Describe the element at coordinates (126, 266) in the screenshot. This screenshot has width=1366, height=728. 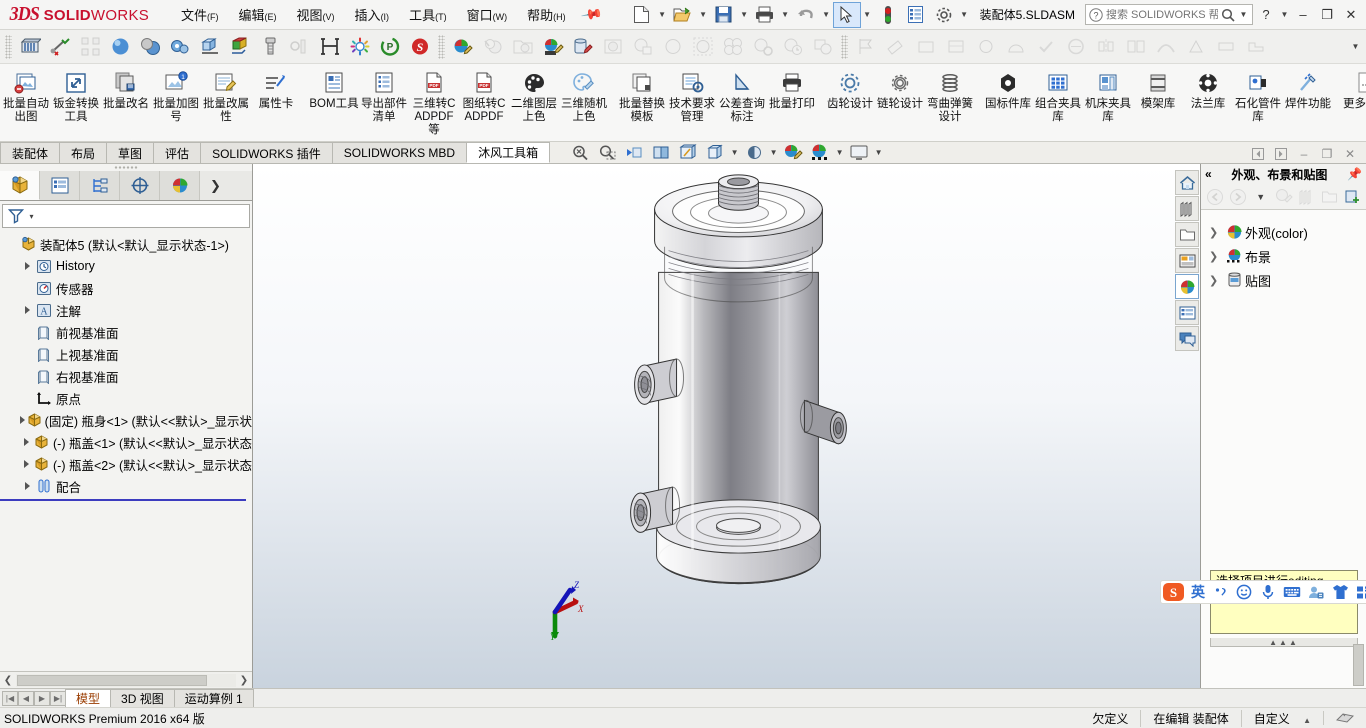
I see `tree-item-history: History` at that location.